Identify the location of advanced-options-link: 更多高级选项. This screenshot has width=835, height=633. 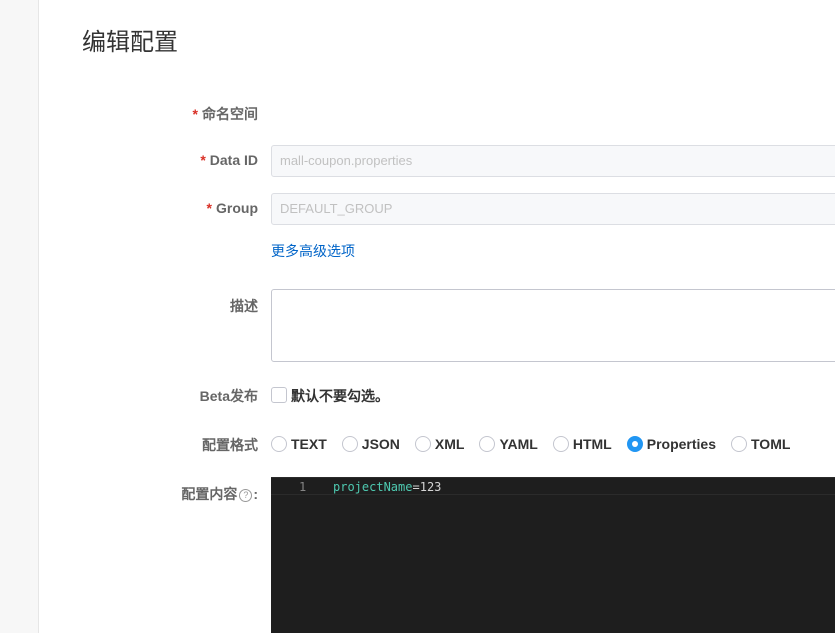
(313, 251).